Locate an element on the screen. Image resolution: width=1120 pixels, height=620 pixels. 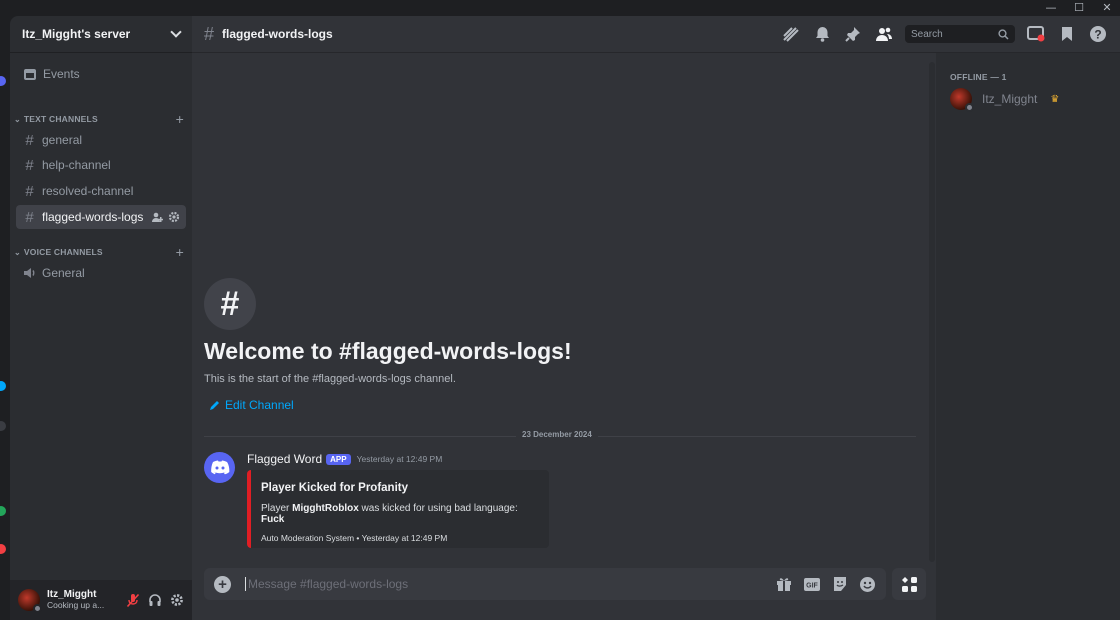
channel-label: General is located at coordinates (63, 273).